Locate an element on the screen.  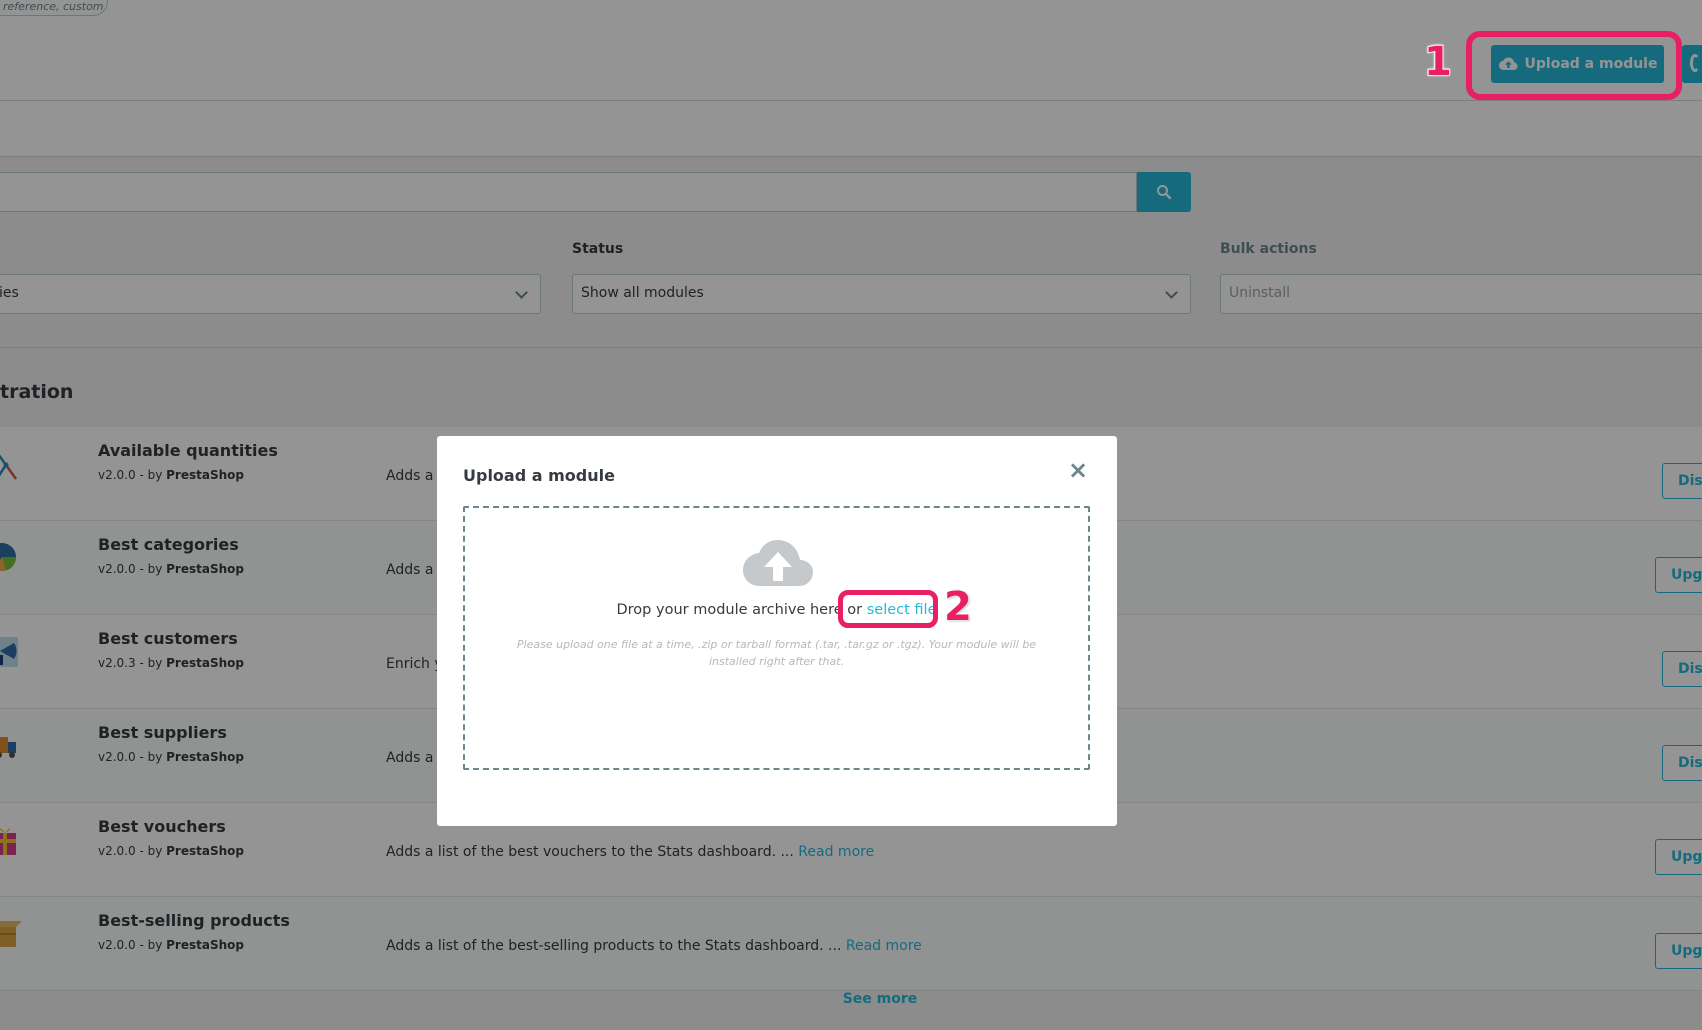
annotation-highlight-upload is located at coordinates (1574, 65).